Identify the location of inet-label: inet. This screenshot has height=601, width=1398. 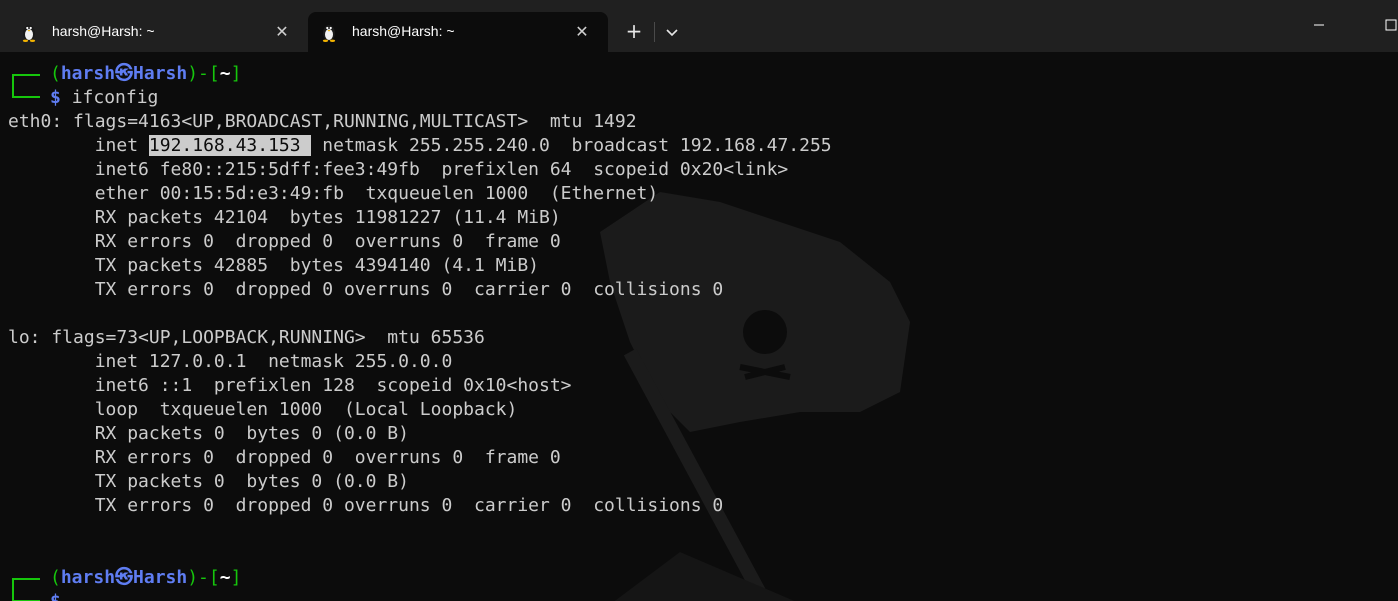
(78, 145).